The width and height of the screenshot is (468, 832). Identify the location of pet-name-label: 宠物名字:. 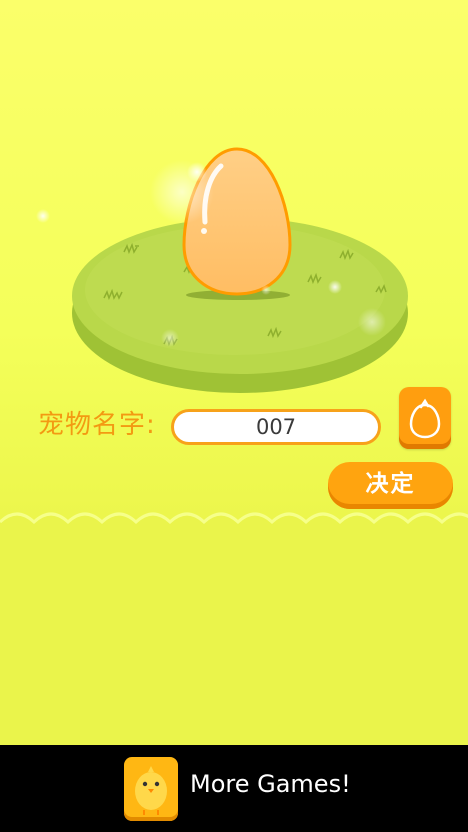
(97, 425).